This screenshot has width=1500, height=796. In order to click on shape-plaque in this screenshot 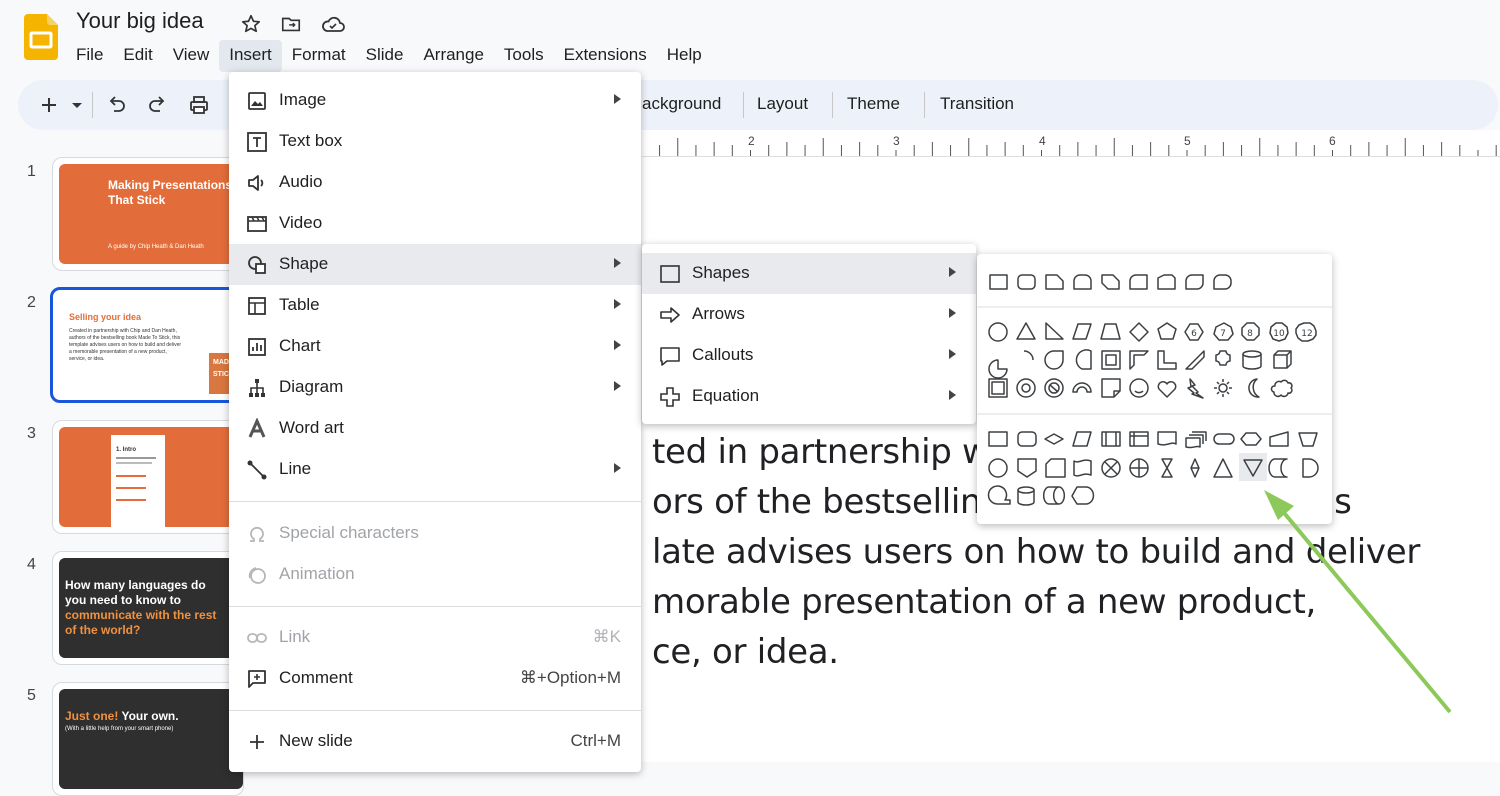, I will do `click(1223, 358)`.